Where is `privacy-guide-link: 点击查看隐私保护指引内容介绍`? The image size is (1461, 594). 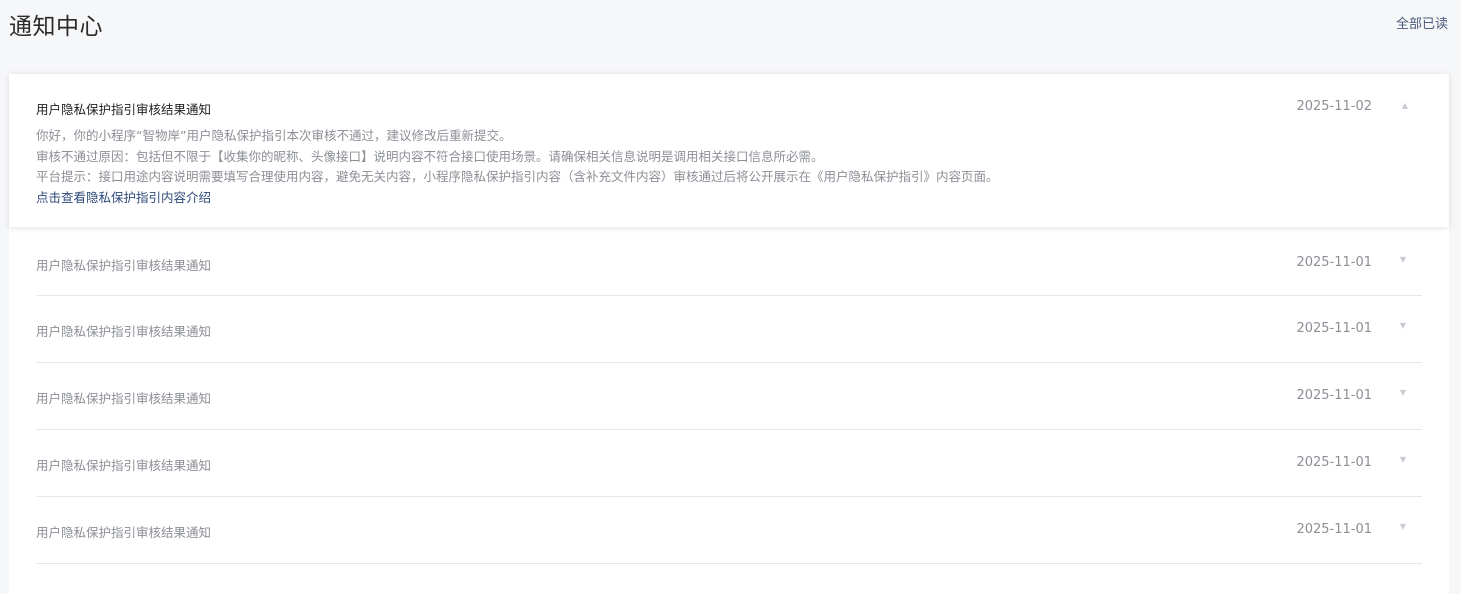 privacy-guide-link: 点击查看隐私保护指引内容介绍 is located at coordinates (517, 198).